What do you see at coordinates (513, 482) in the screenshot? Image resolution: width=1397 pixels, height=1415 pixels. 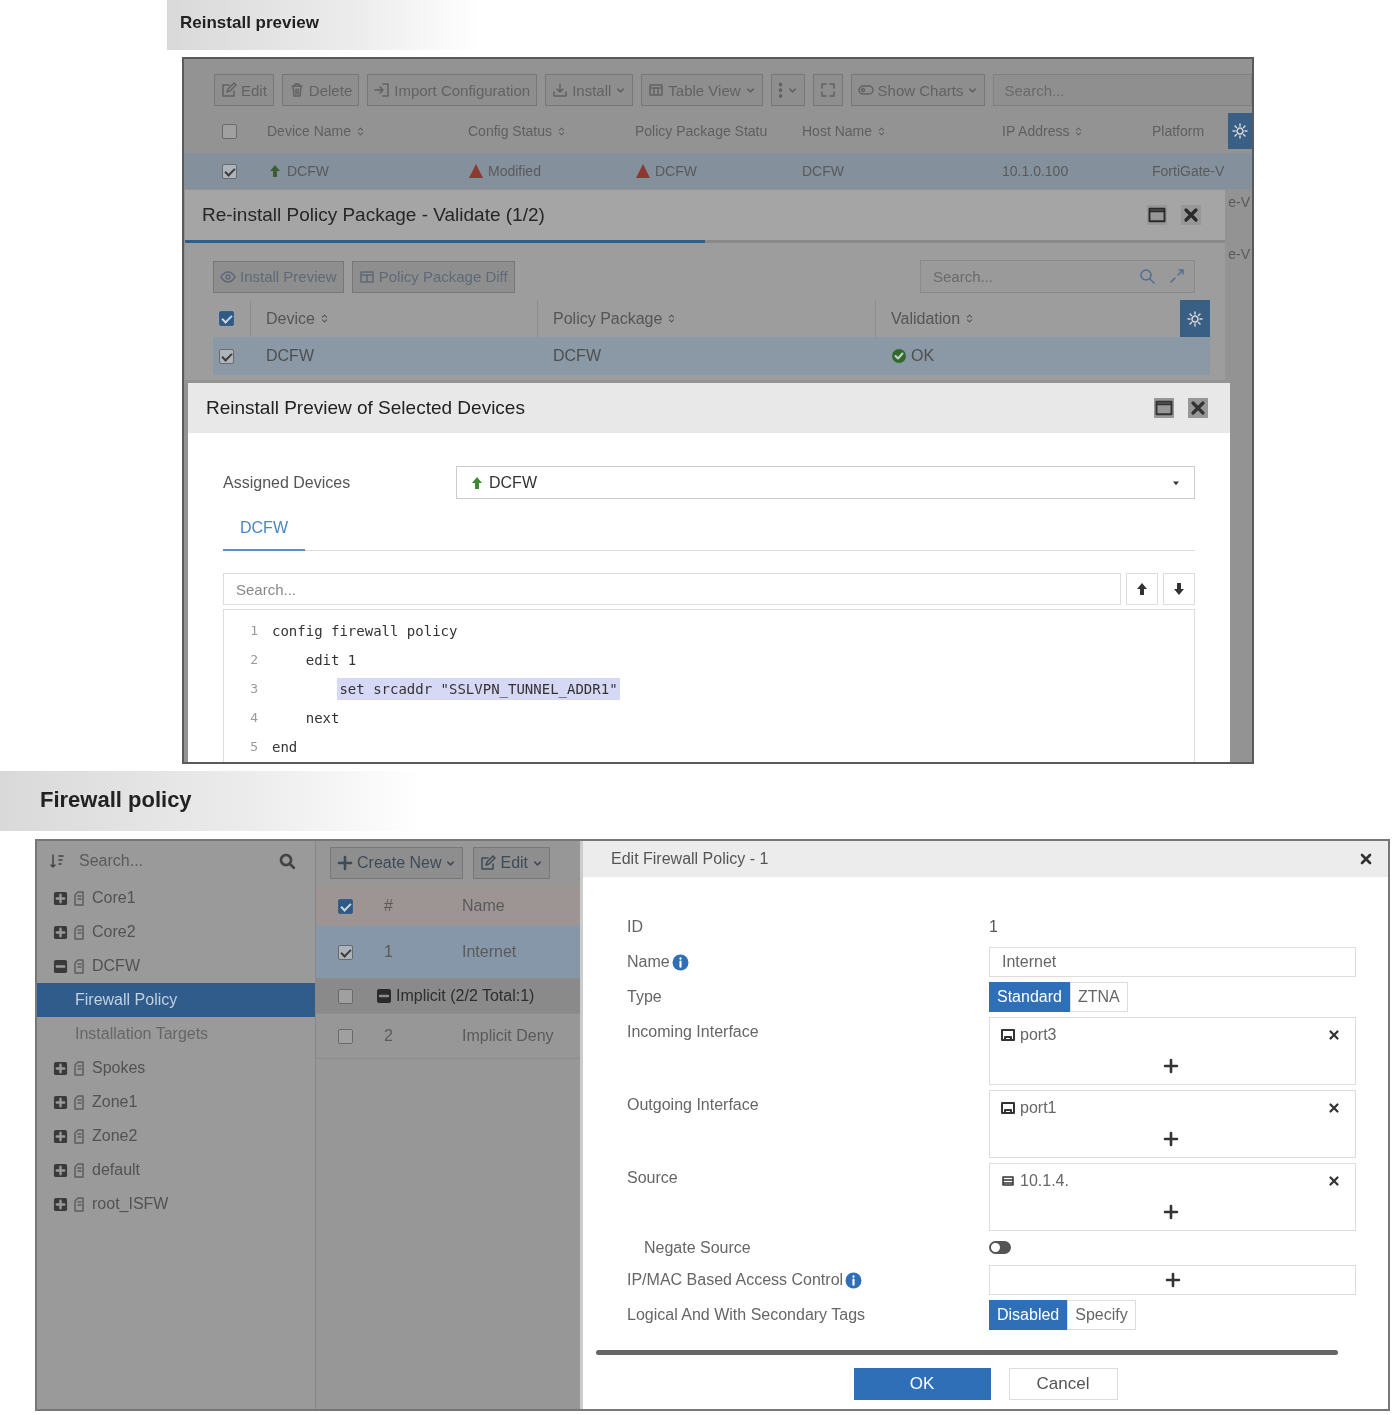 I see `dropdown-value: DCFW` at bounding box center [513, 482].